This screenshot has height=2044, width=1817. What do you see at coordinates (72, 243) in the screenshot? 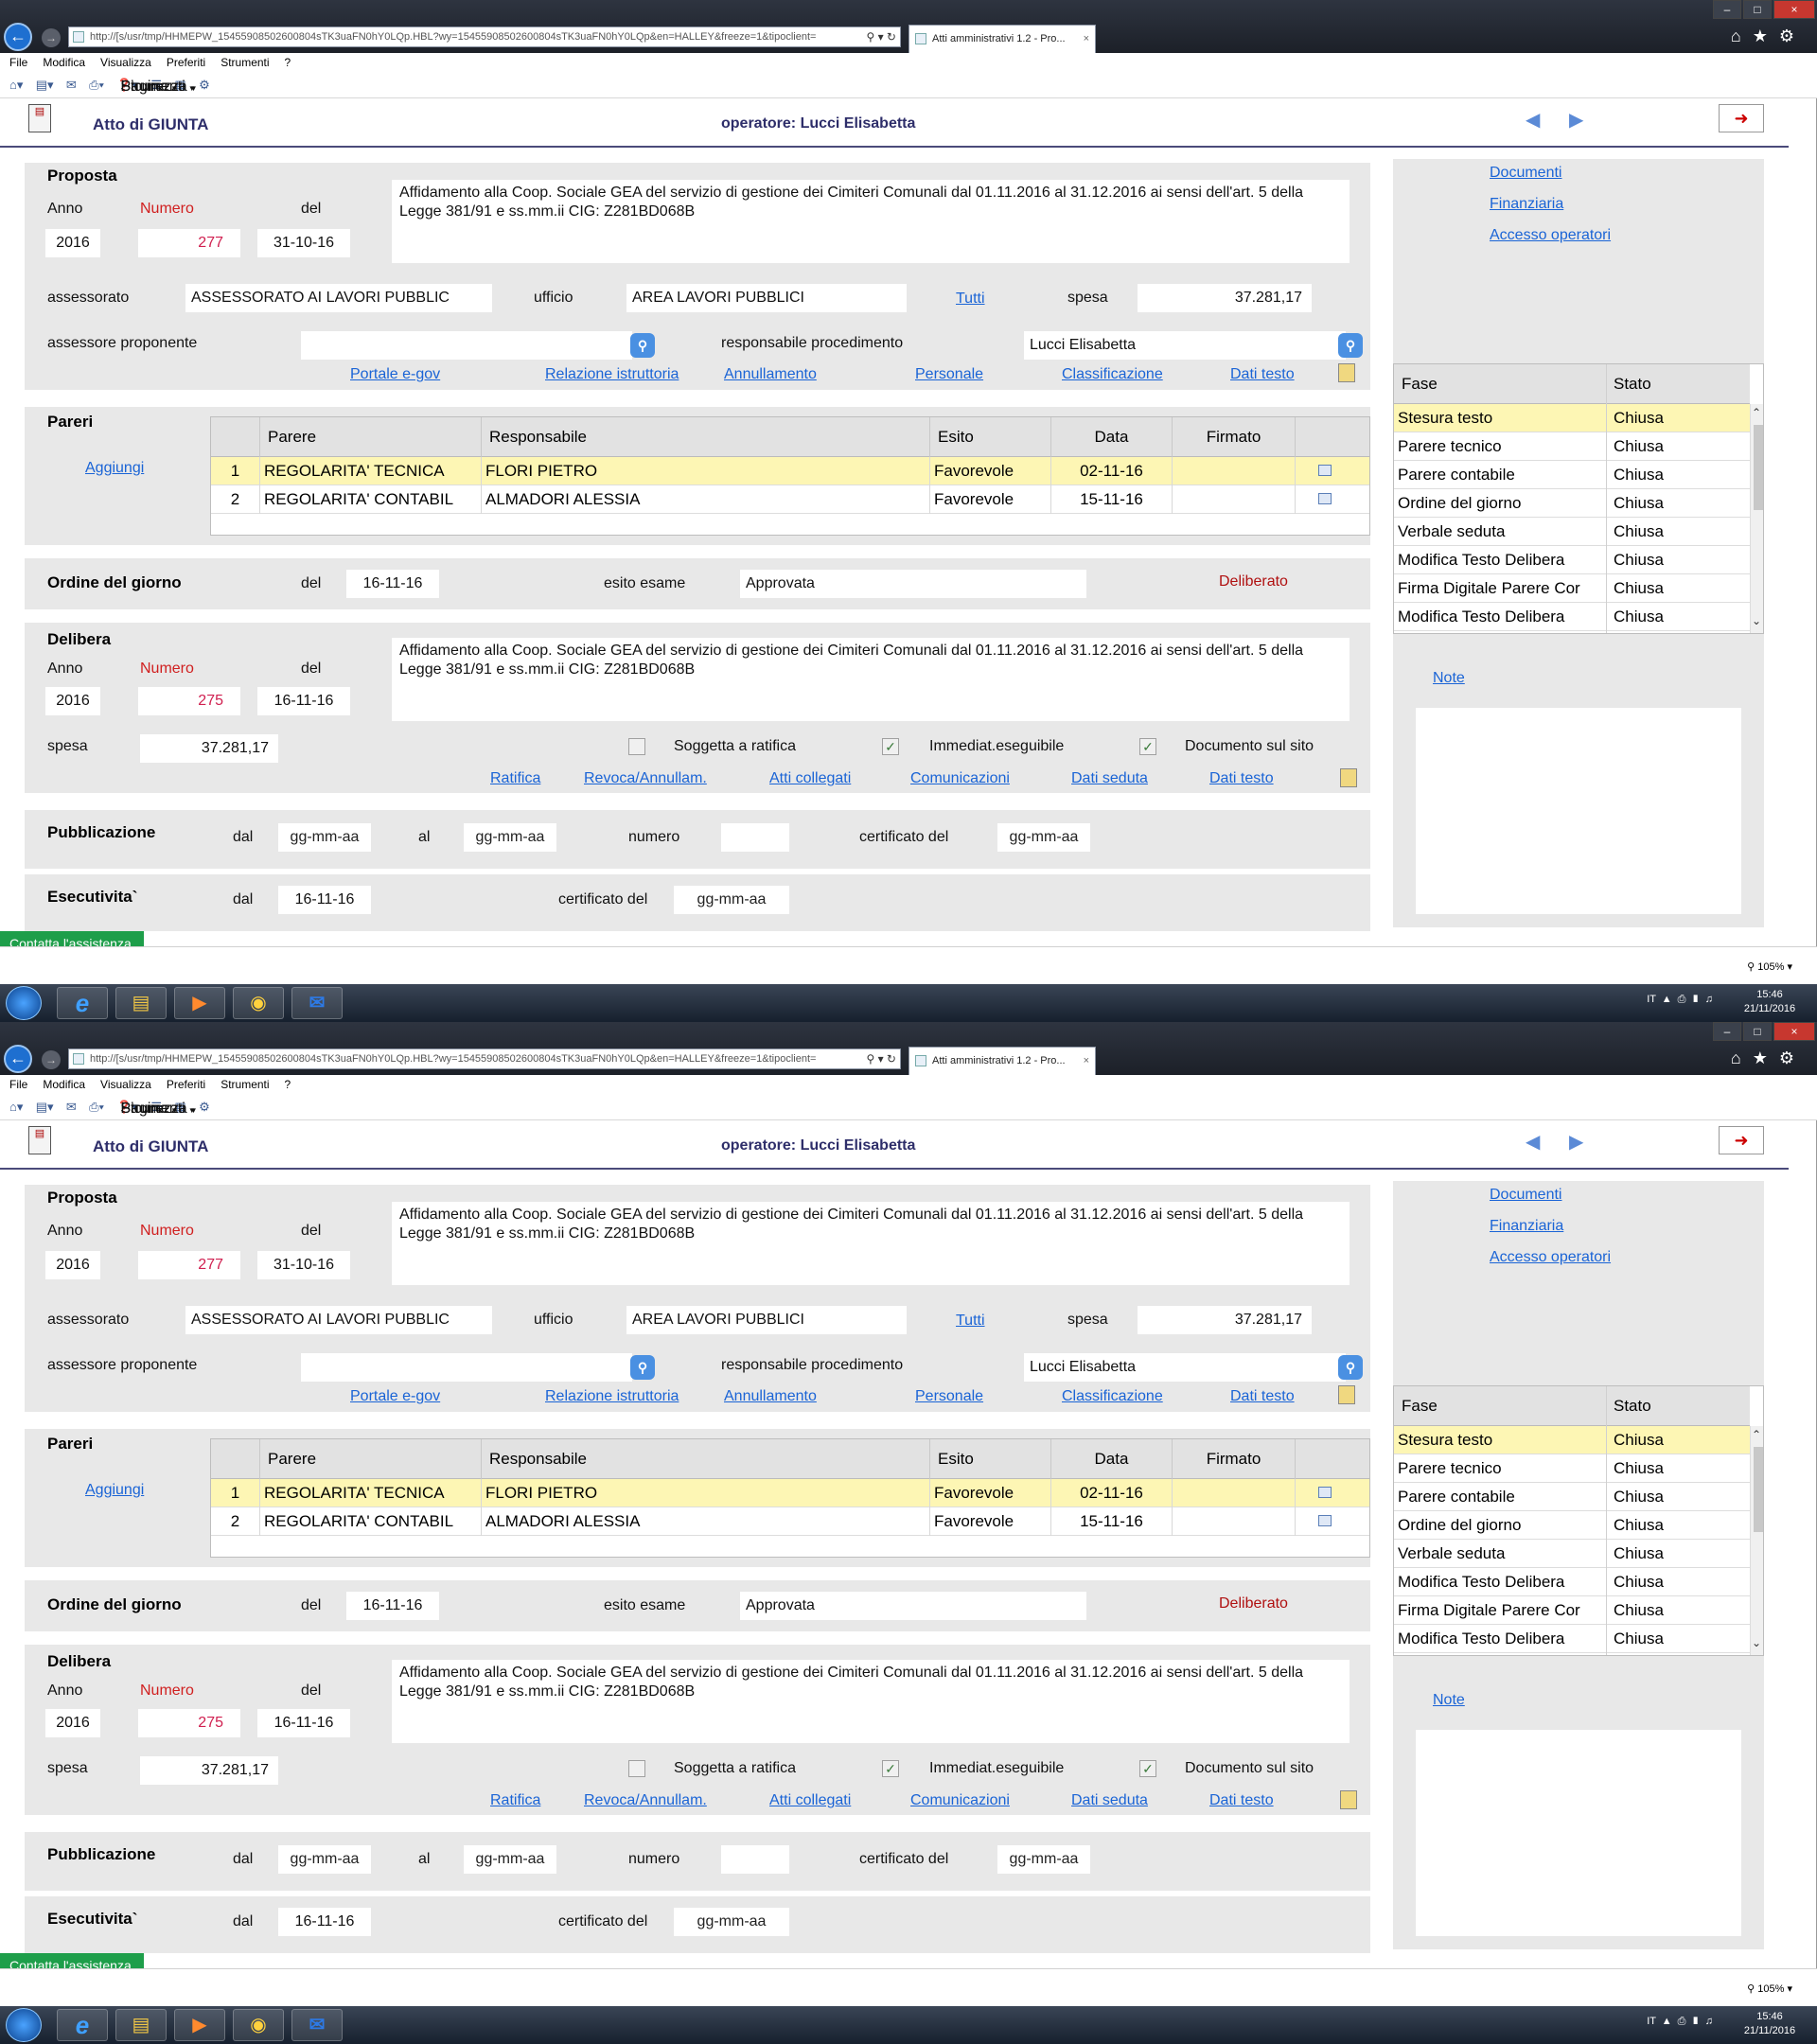
I see `proposta-anno-field: 2016` at bounding box center [72, 243].